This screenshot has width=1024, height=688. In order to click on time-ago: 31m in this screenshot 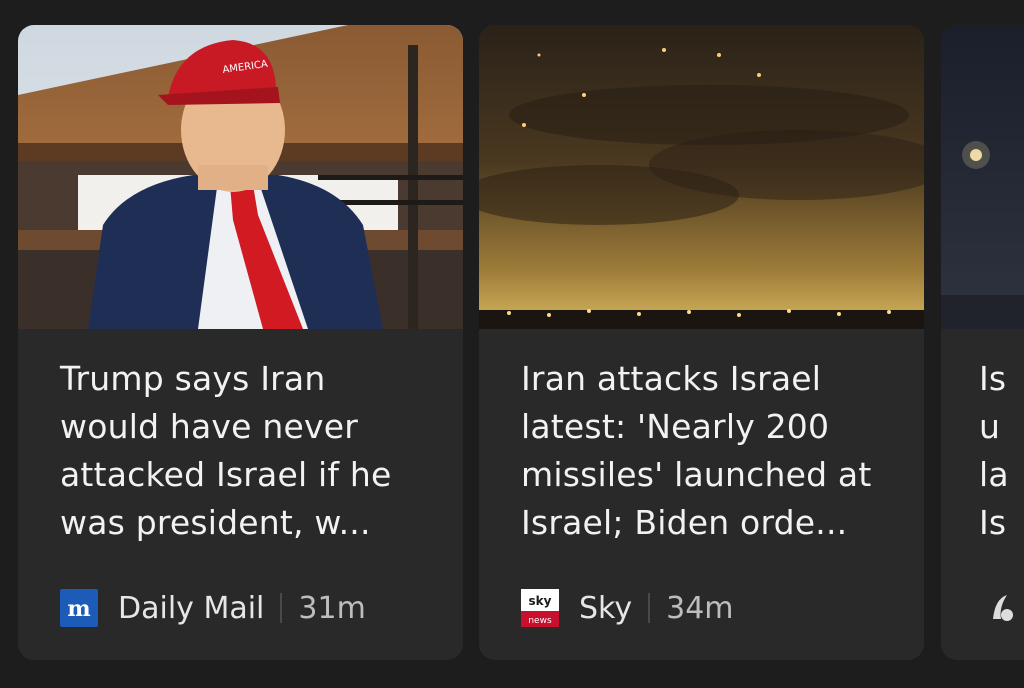, I will do `click(332, 608)`.